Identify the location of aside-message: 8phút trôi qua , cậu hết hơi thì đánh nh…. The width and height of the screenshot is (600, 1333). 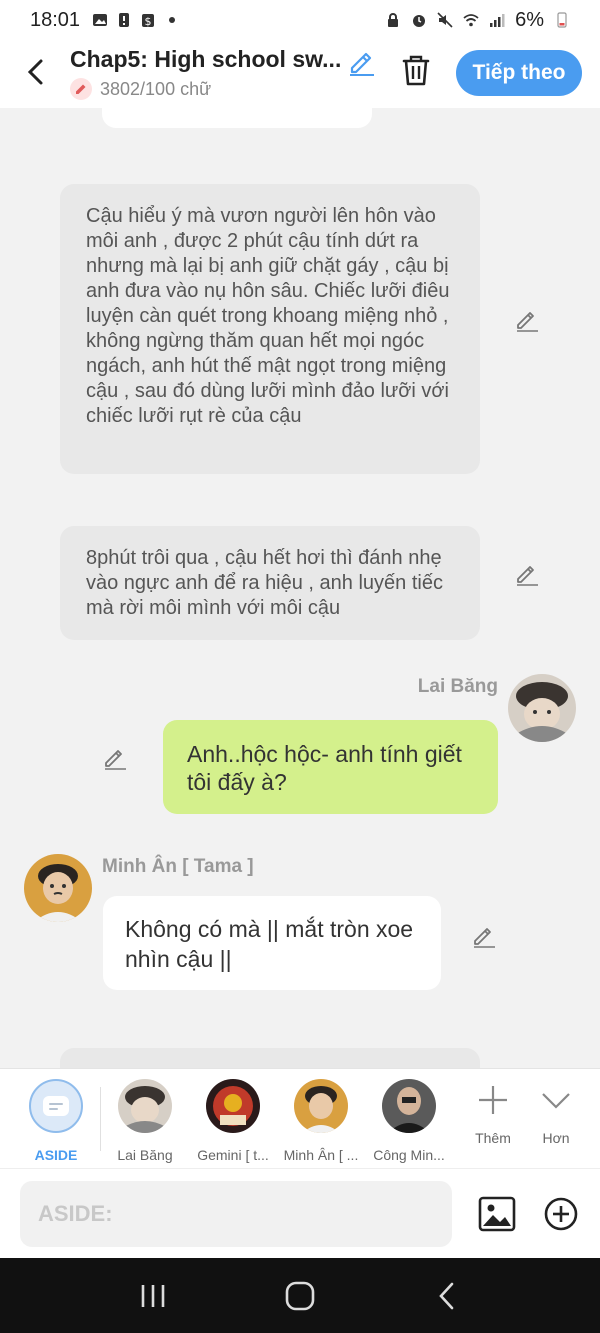
(270, 583).